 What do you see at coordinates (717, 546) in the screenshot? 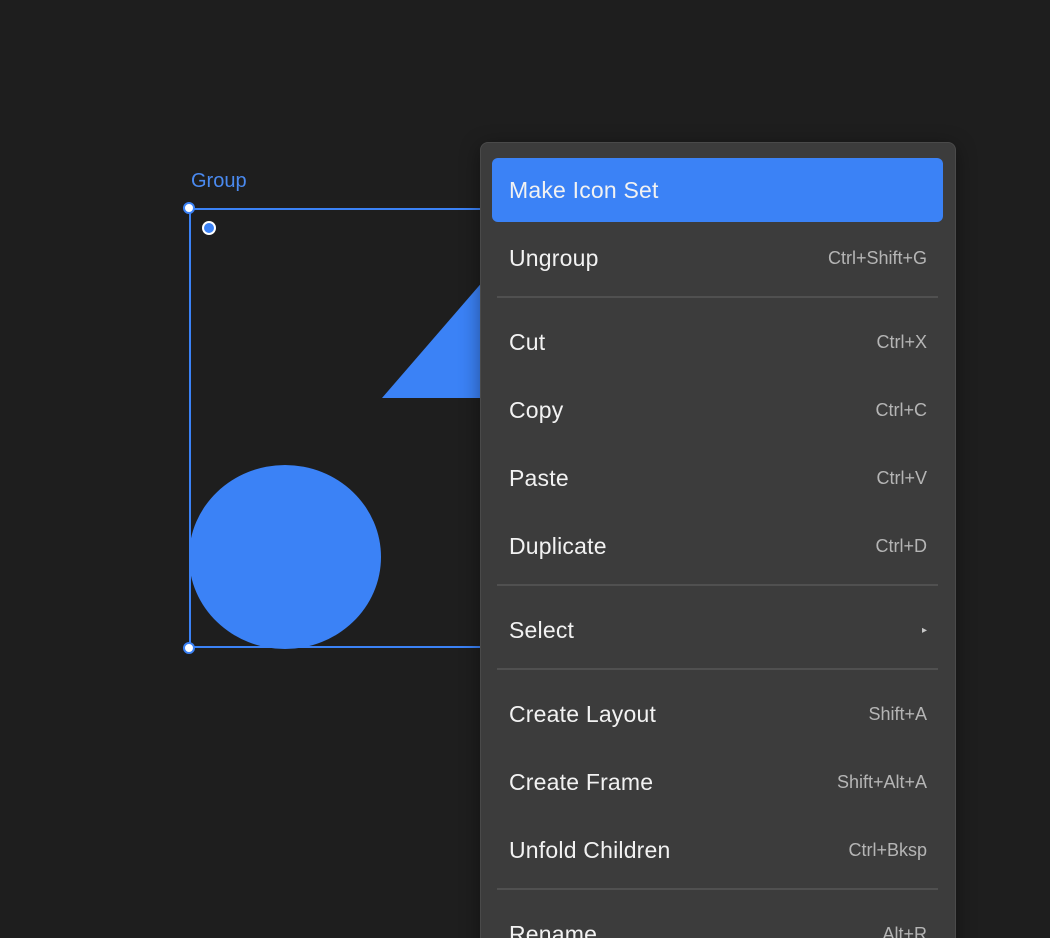
I see `menu-item-duplicate: Duplicate Ctrl+D` at bounding box center [717, 546].